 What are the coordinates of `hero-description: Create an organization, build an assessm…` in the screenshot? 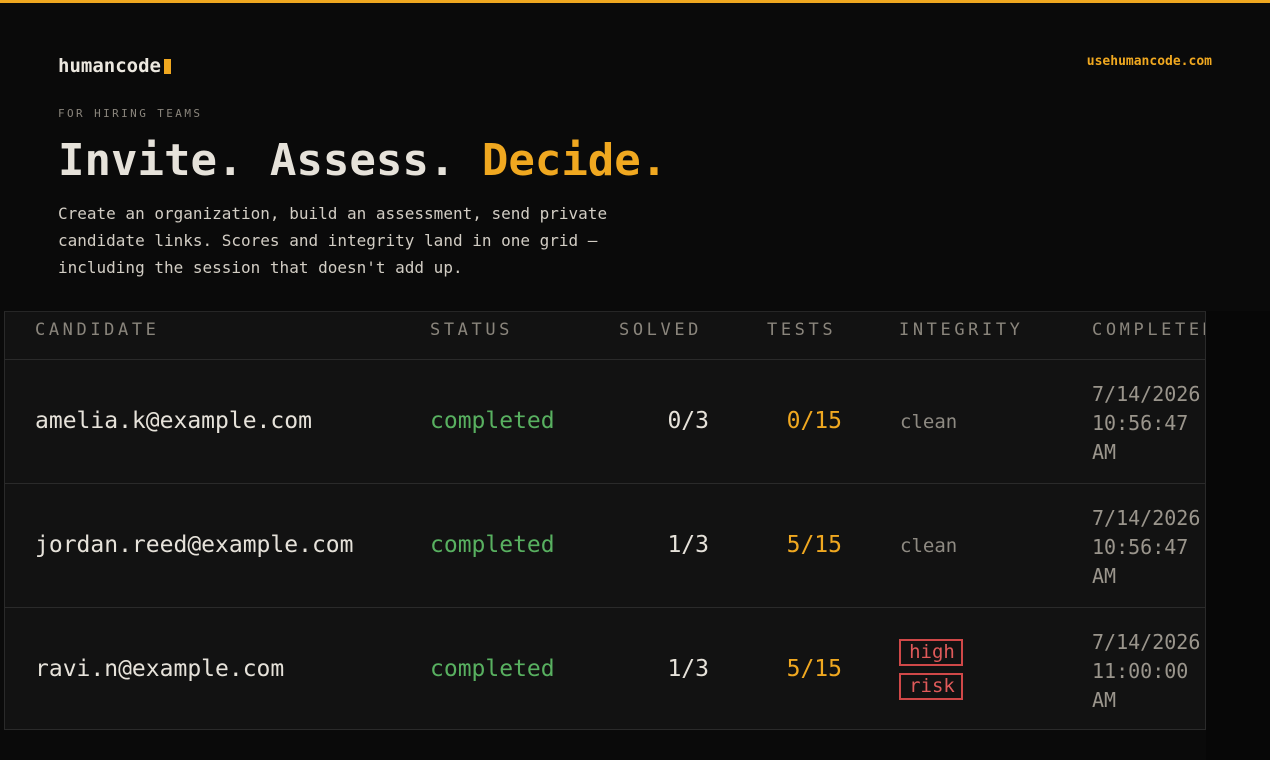 It's located at (333, 240).